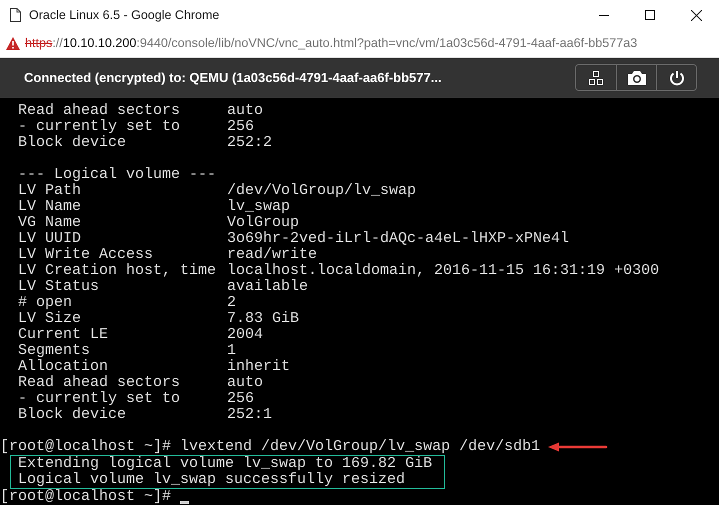 The height and width of the screenshot is (505, 719). I want to click on terminal-text: Extending logical volume lv_swap to 169.82 GiB, so click(226, 464).